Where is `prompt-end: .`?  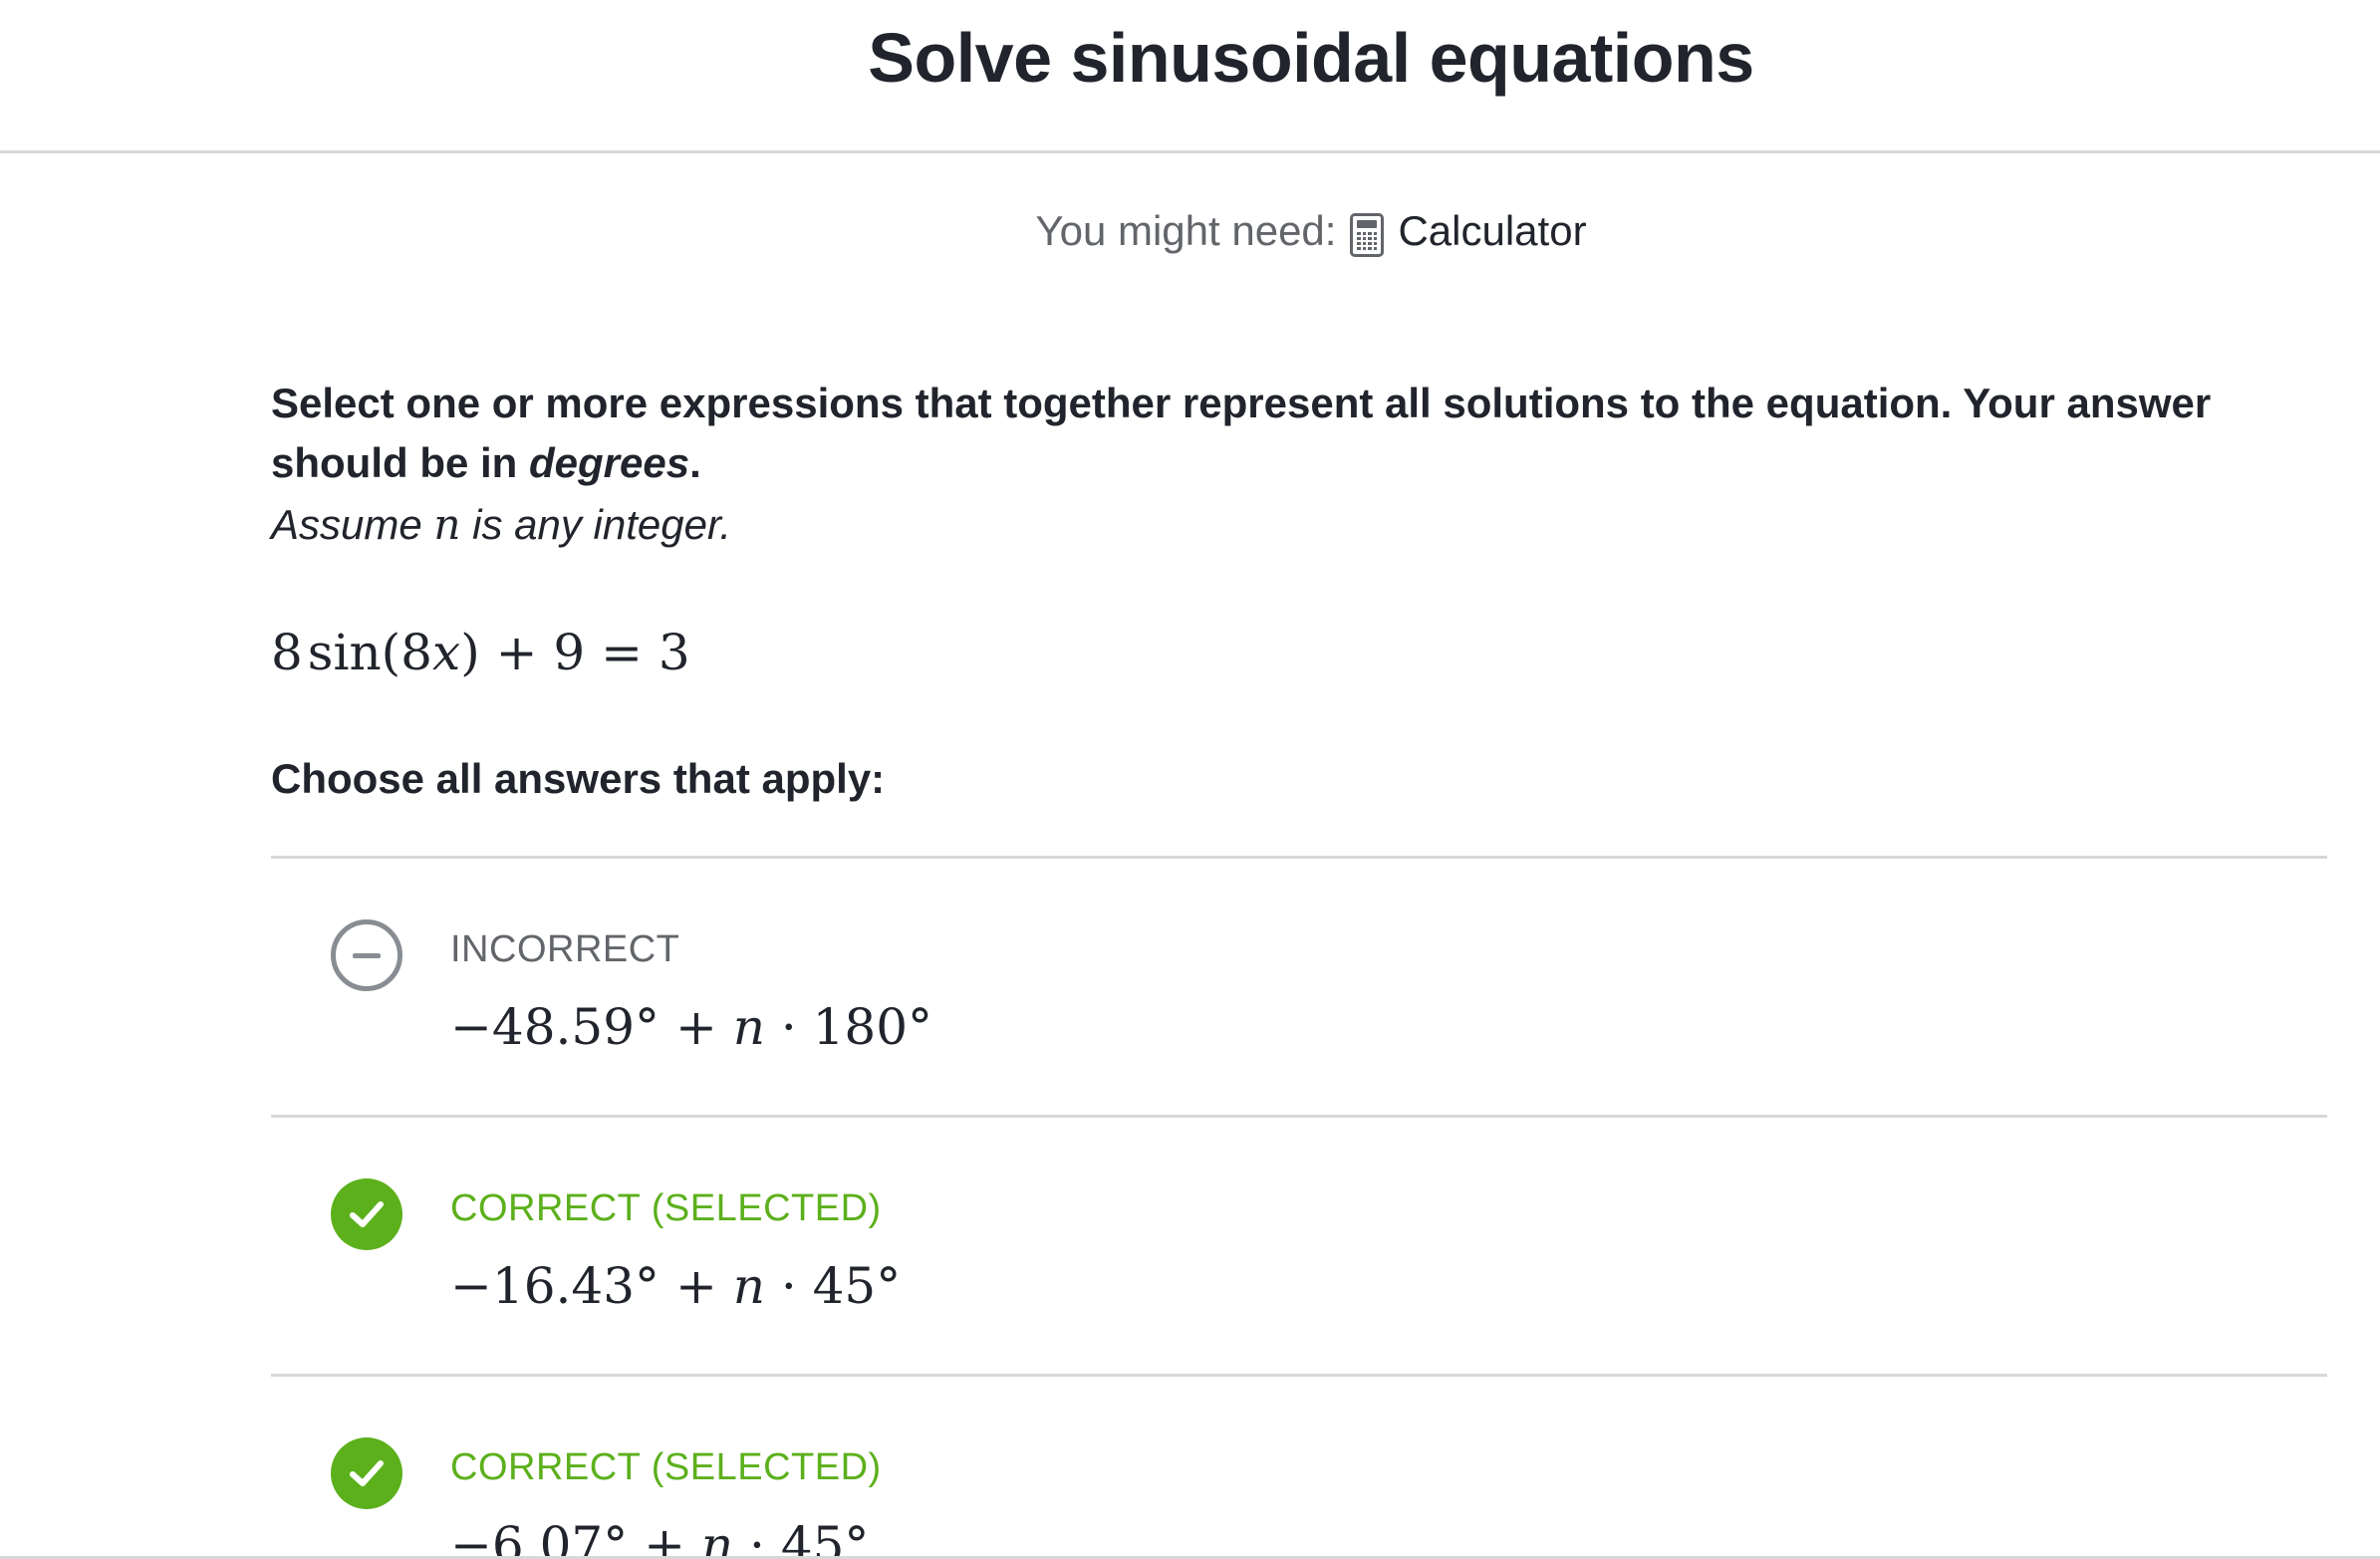 prompt-end: . is located at coordinates (695, 463).